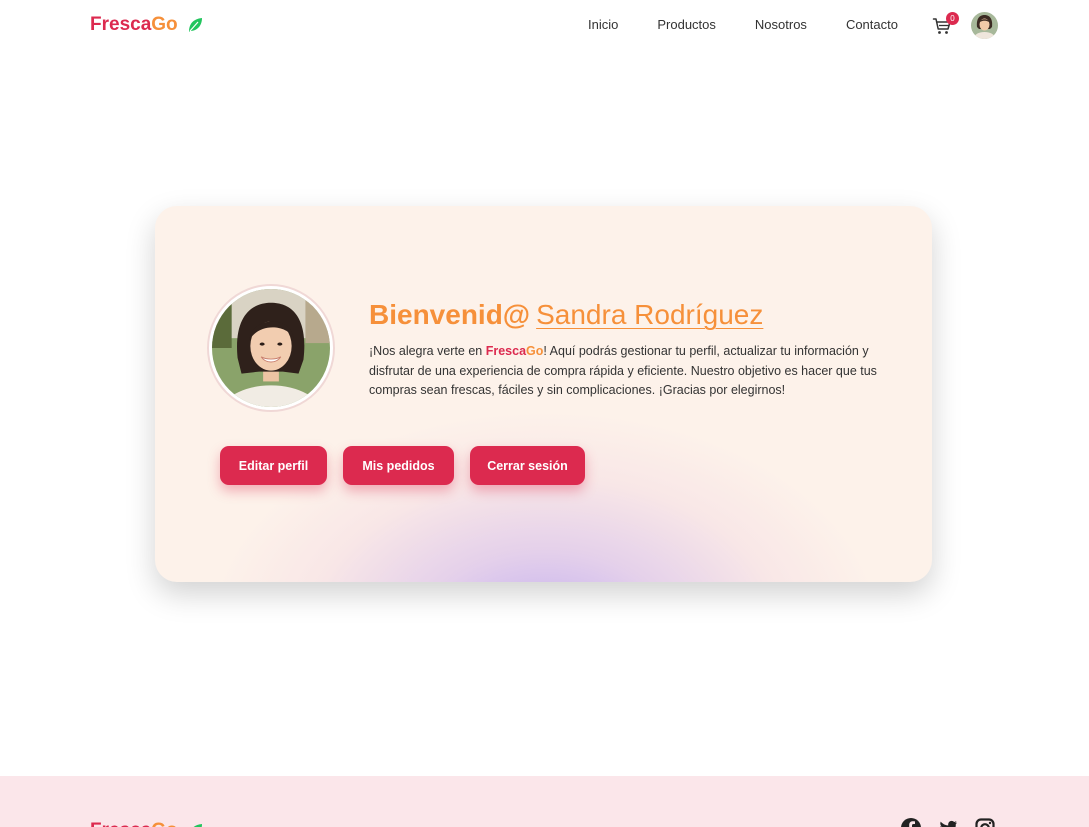 This screenshot has height=827, width=1089. What do you see at coordinates (781, 24) in the screenshot?
I see `nav-item-nosotros: Nosotros` at bounding box center [781, 24].